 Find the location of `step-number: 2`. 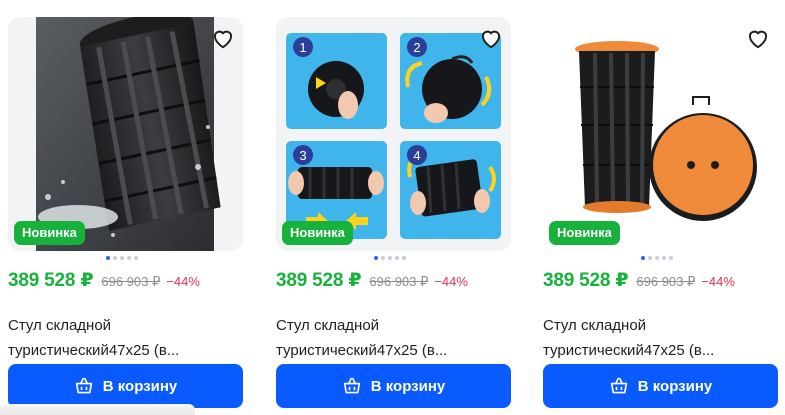

step-number: 2 is located at coordinates (416, 47).